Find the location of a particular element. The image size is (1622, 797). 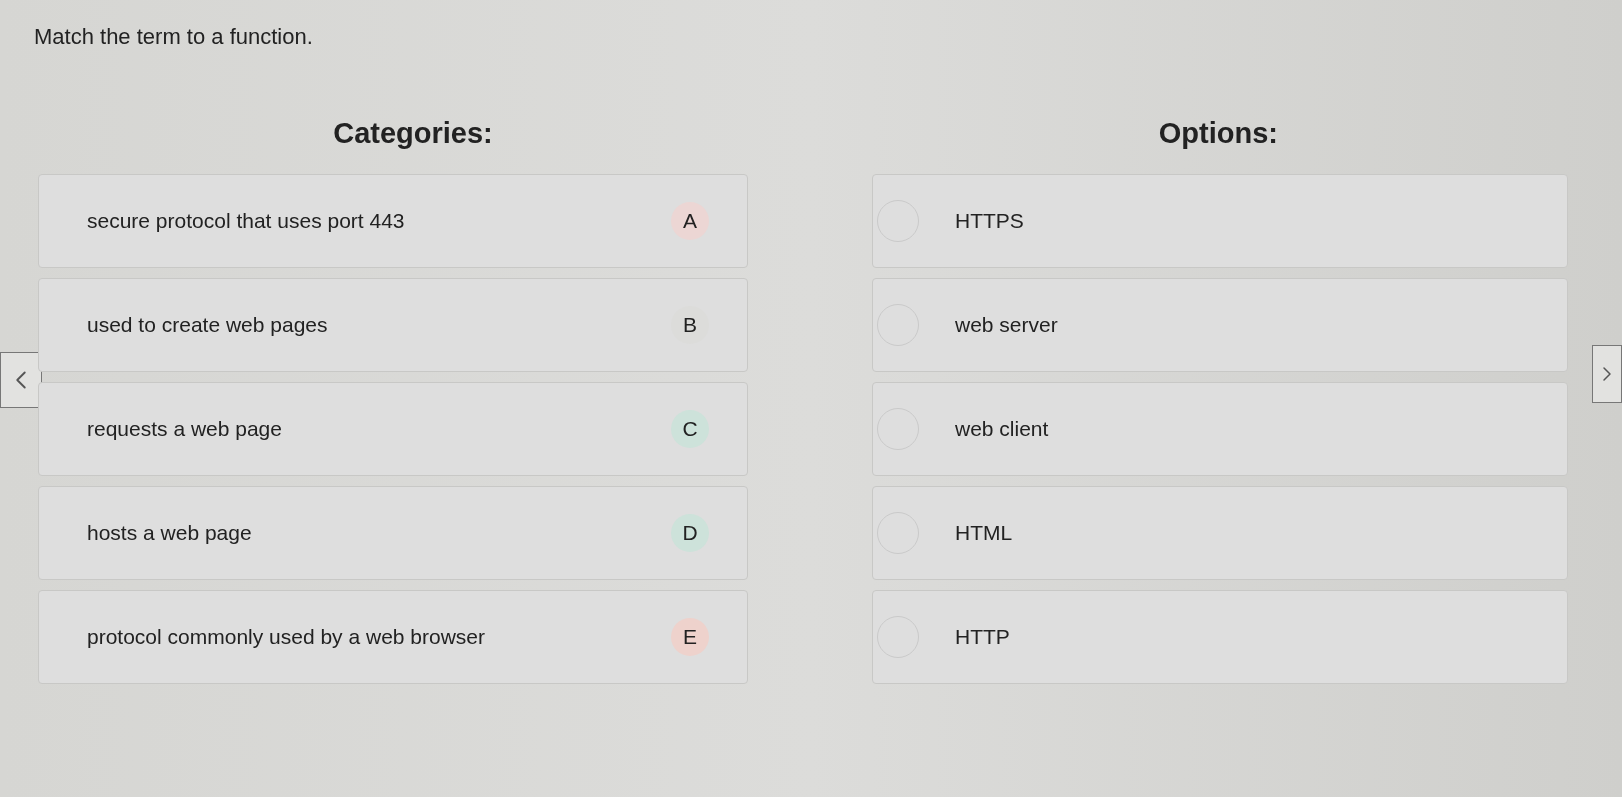

categories-heading: Categories: is located at coordinates (413, 133).